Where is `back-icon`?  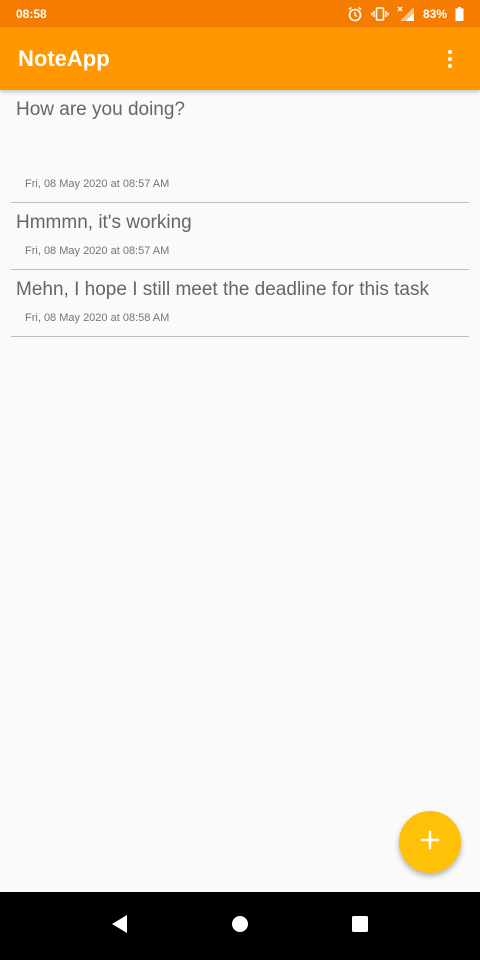
back-icon is located at coordinates (120, 926).